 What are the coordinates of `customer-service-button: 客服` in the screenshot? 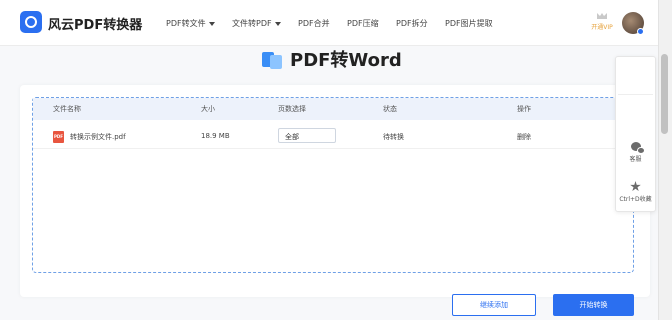 It's located at (635, 152).